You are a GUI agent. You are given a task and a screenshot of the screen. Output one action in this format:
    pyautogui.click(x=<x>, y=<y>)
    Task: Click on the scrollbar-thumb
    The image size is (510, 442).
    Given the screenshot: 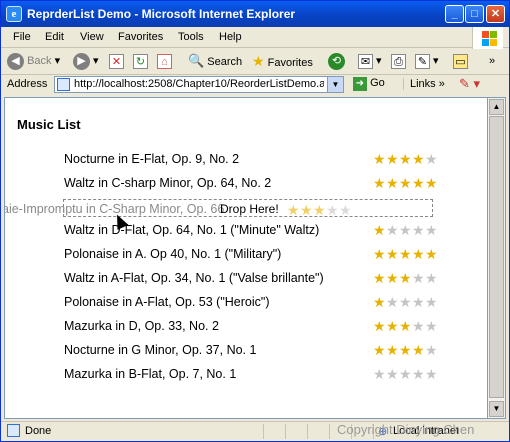 What is the action you would take?
    pyautogui.click(x=496, y=257)
    